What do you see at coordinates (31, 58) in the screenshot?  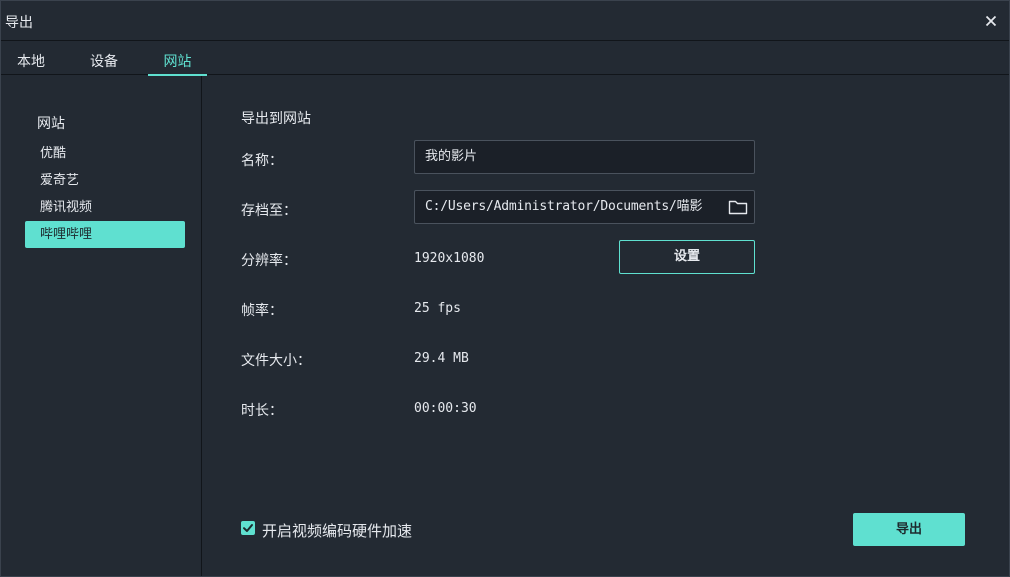 I see `tab-local: 本地` at bounding box center [31, 58].